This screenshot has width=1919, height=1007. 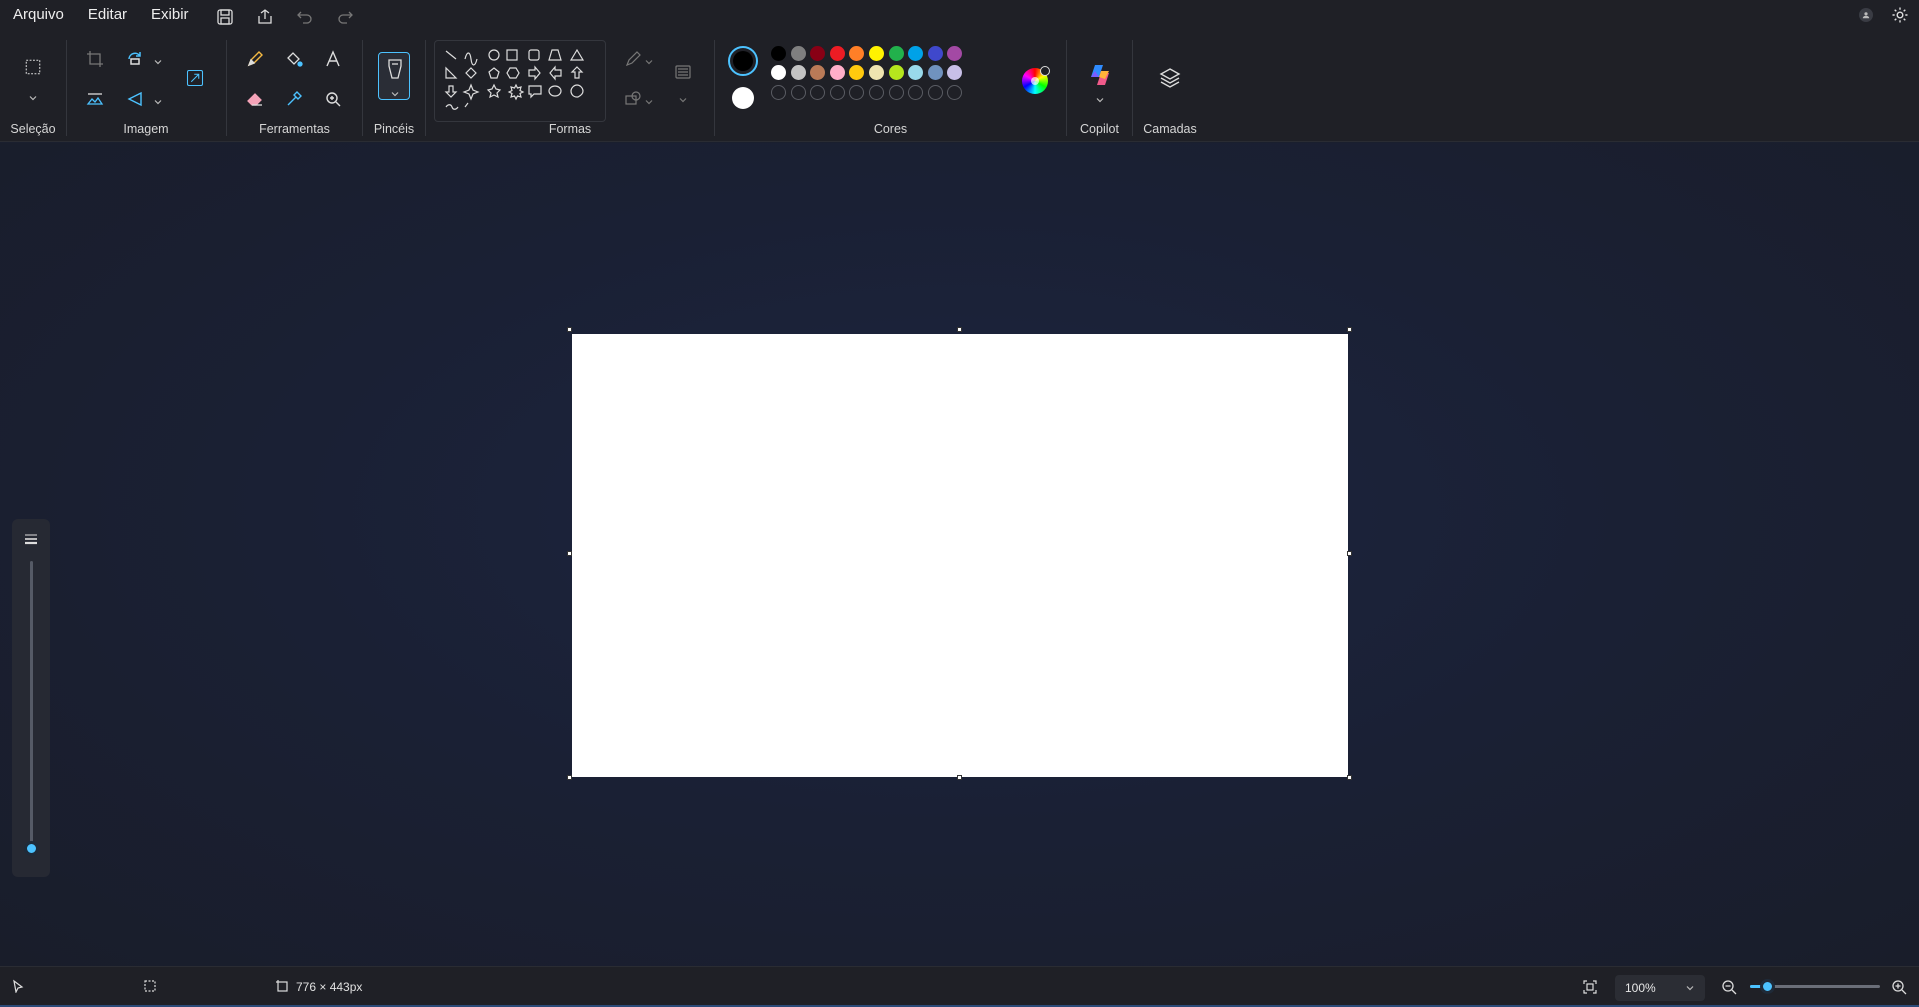 What do you see at coordinates (633, 59) in the screenshot?
I see `outline-icon` at bounding box center [633, 59].